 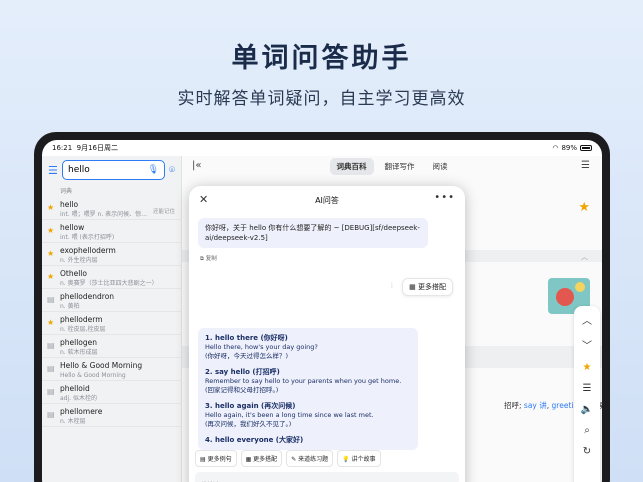 I want to click on hero-title: 单词问答助手, so click(x=321, y=58).